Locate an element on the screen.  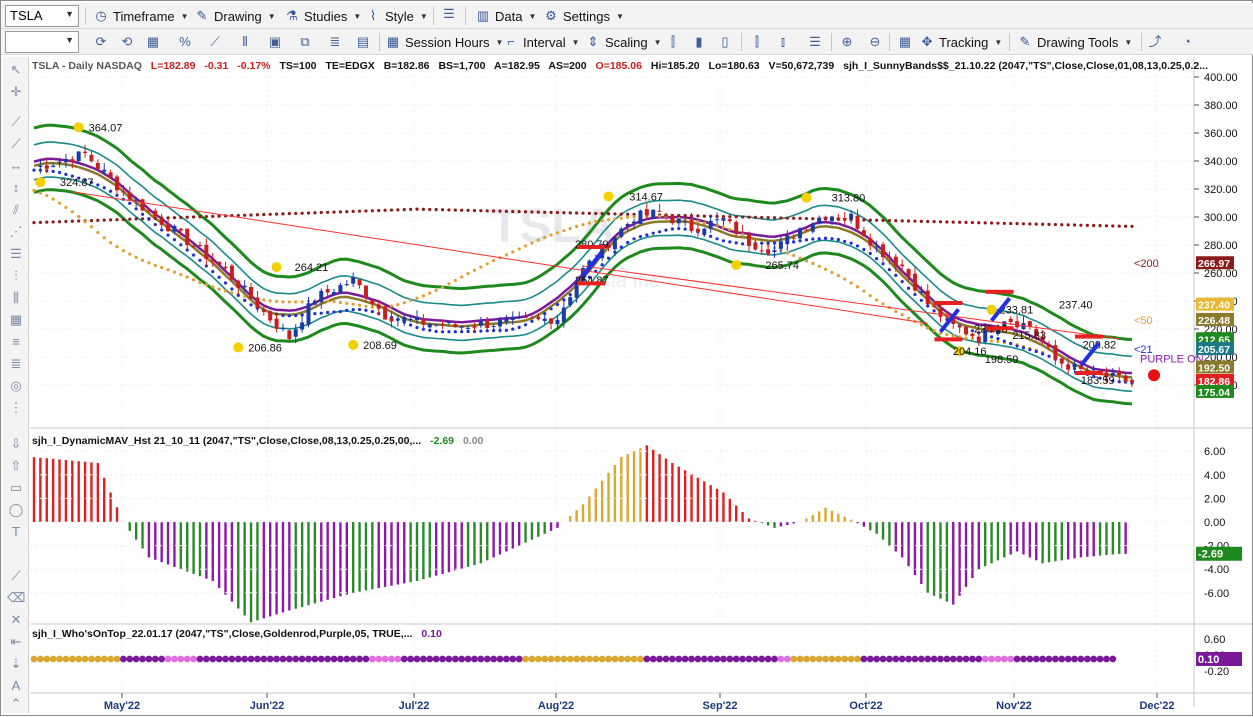
speed-lines-icon: ⋮ is located at coordinates (16, 408).